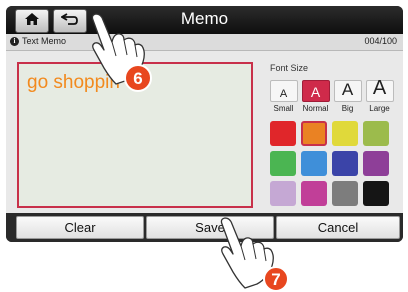  I want to click on font-size-caption: Normal, so click(315, 108).